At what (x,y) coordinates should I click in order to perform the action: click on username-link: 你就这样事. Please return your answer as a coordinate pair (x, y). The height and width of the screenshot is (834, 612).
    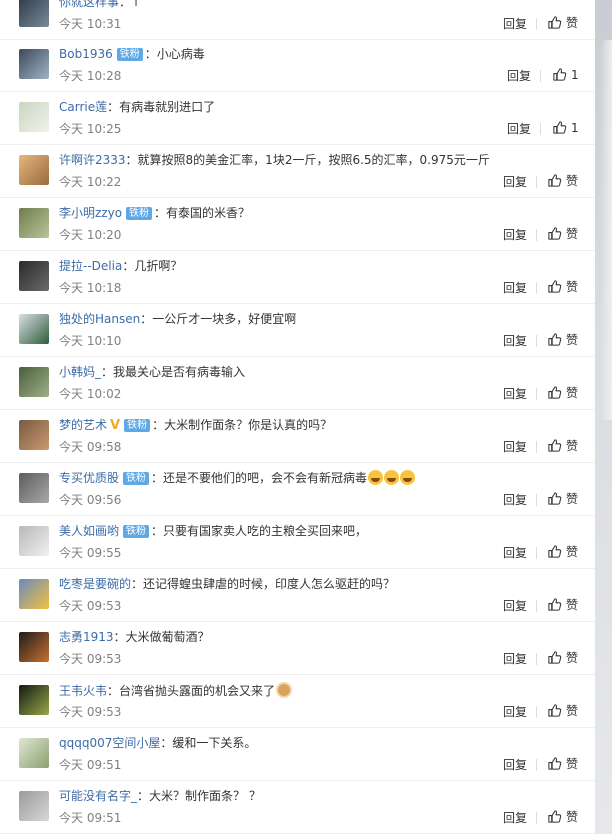
    Looking at the image, I should click on (89, 4).